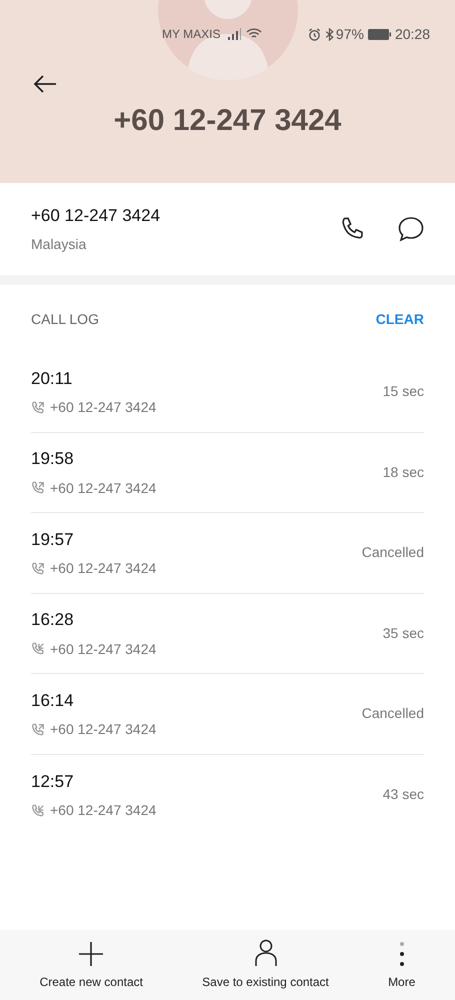 The image size is (455, 1000). Describe the element at coordinates (403, 633) in the screenshot. I see `call-duration: 35 sec` at that location.